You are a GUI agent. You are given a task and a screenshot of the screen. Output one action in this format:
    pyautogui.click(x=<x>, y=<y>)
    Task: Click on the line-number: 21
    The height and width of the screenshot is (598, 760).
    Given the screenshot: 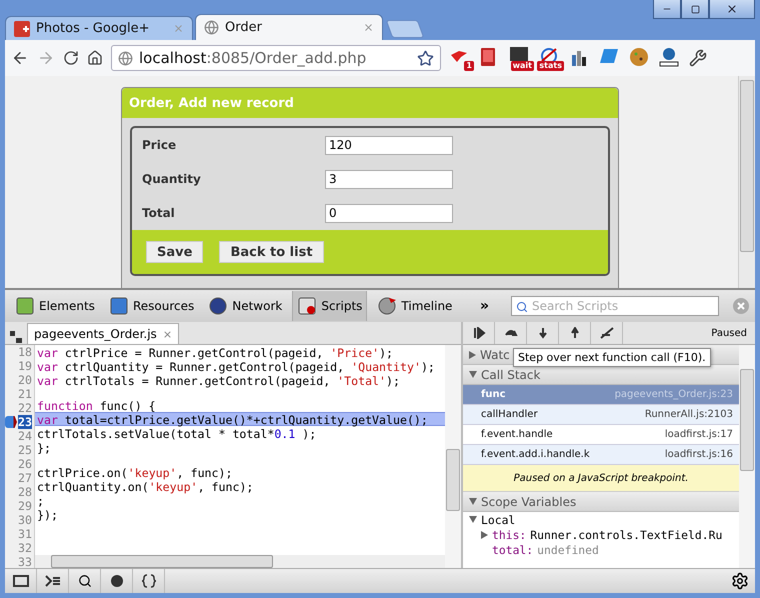 What is the action you would take?
    pyautogui.click(x=25, y=394)
    